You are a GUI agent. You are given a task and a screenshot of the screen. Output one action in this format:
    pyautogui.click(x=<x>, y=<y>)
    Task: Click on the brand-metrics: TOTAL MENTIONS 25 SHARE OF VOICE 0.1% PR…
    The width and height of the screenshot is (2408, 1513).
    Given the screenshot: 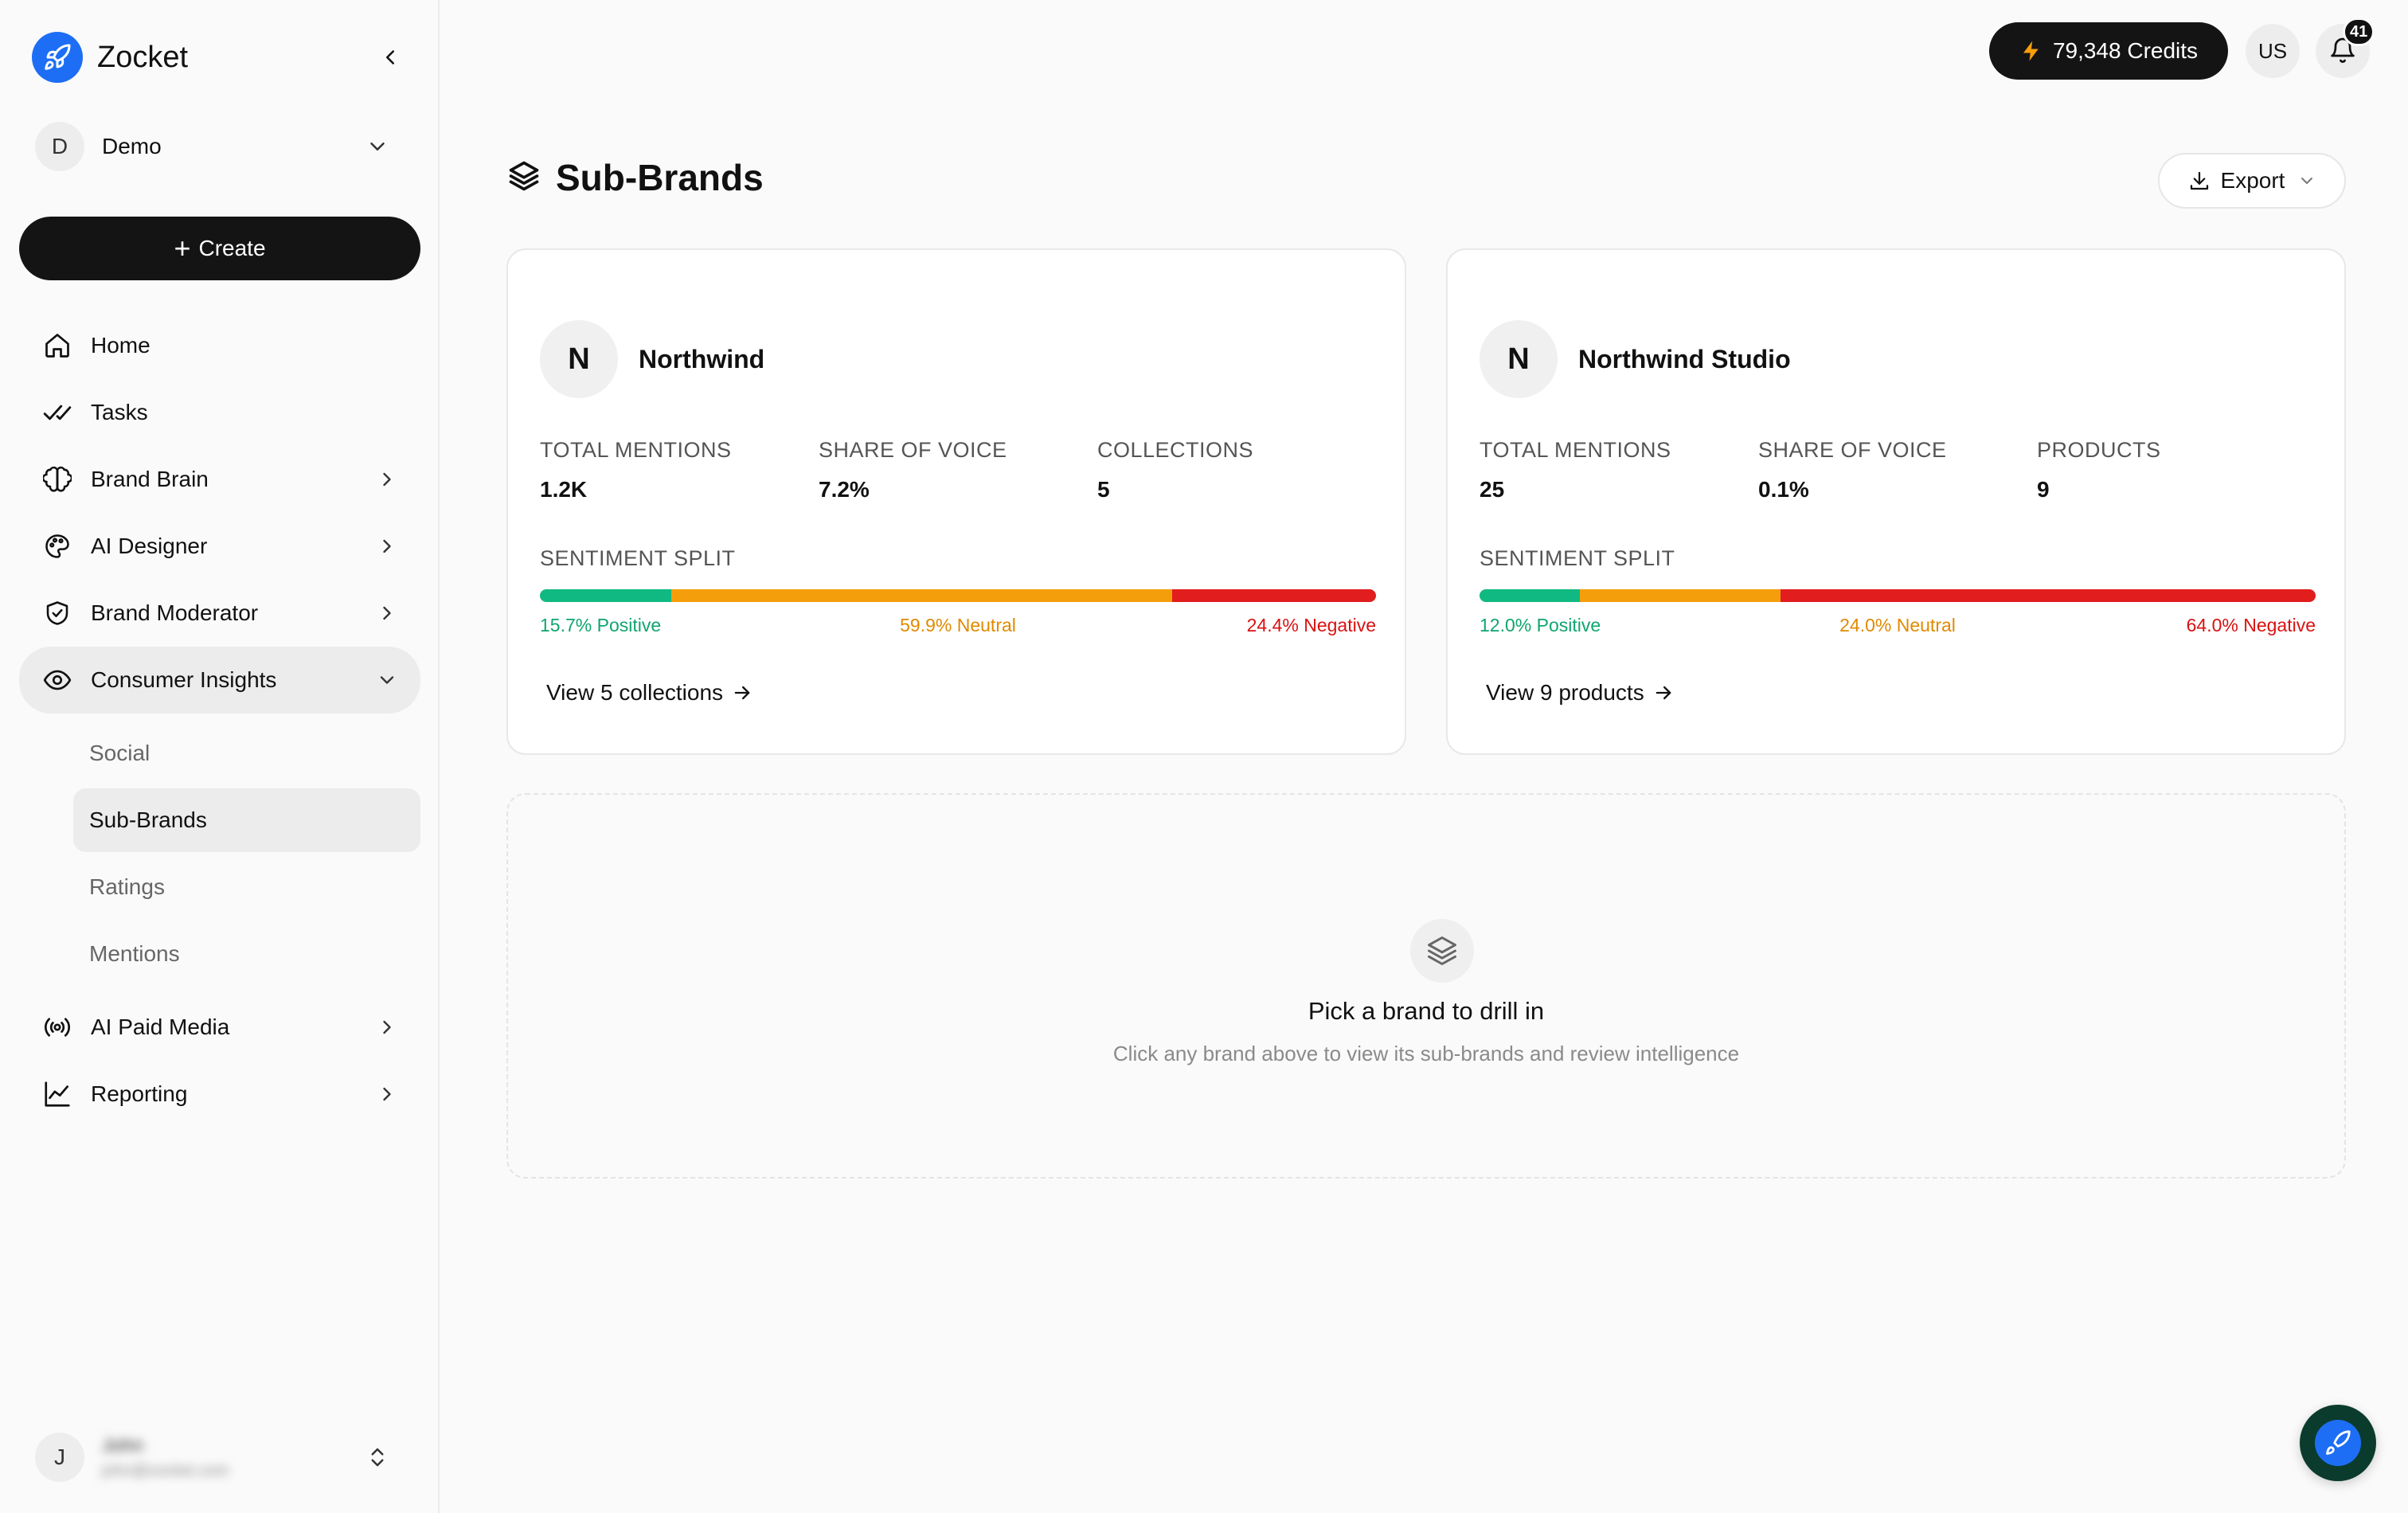 What is the action you would take?
    pyautogui.click(x=1898, y=470)
    